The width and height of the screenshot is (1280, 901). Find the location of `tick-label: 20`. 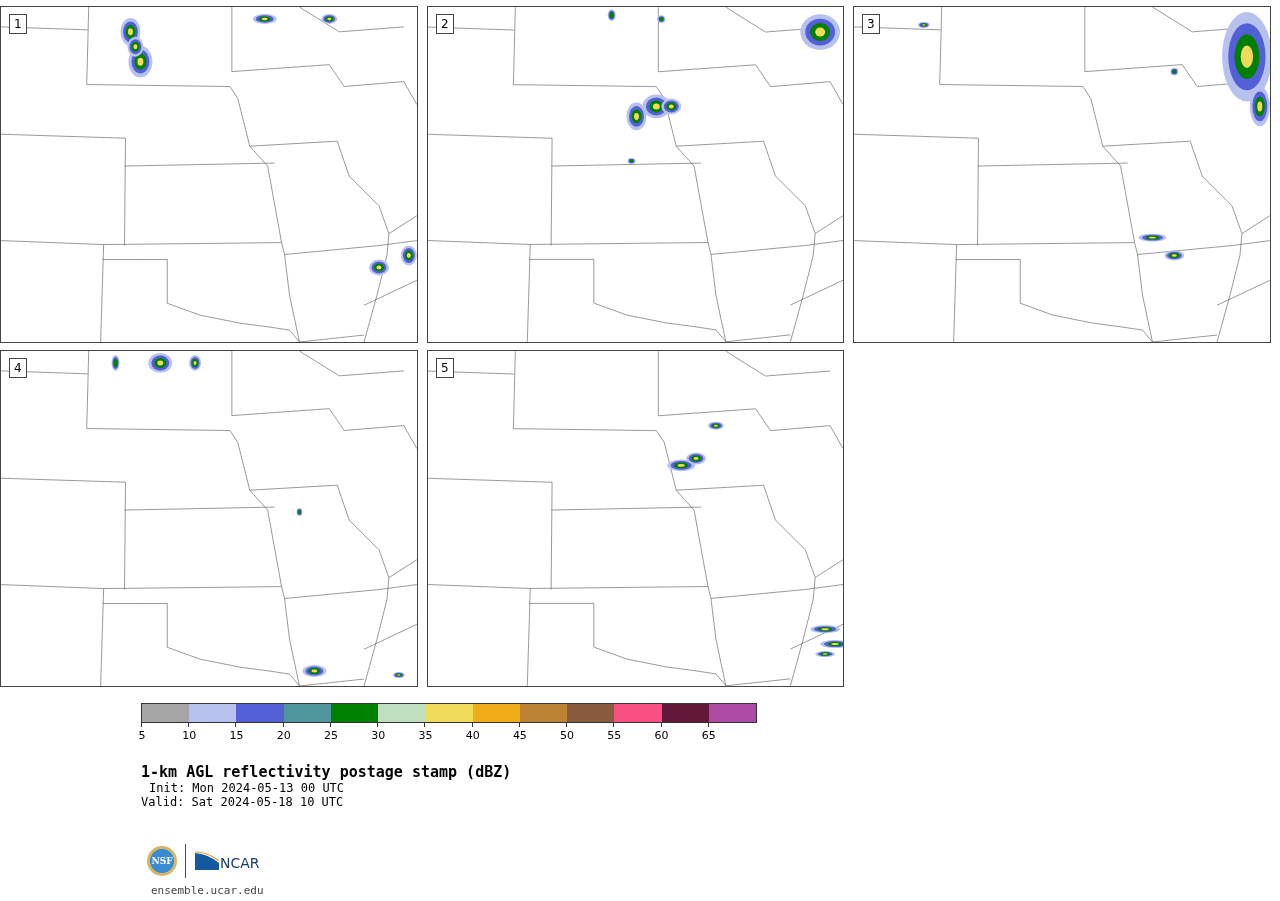

tick-label: 20 is located at coordinates (283, 735).